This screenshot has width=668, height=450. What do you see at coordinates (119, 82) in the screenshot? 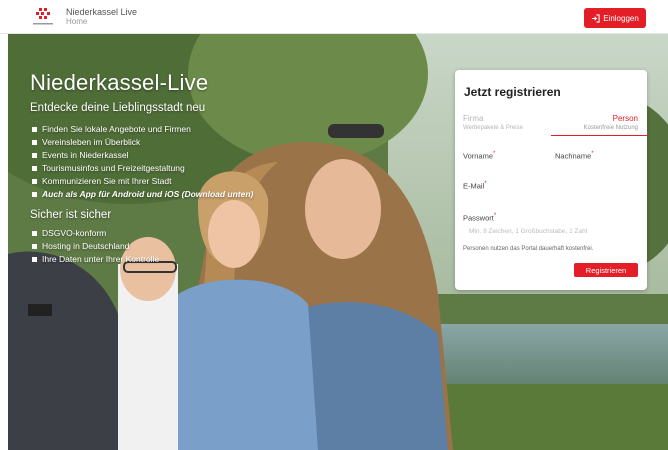
I see `hero-title: Niederkassel-Live` at bounding box center [119, 82].